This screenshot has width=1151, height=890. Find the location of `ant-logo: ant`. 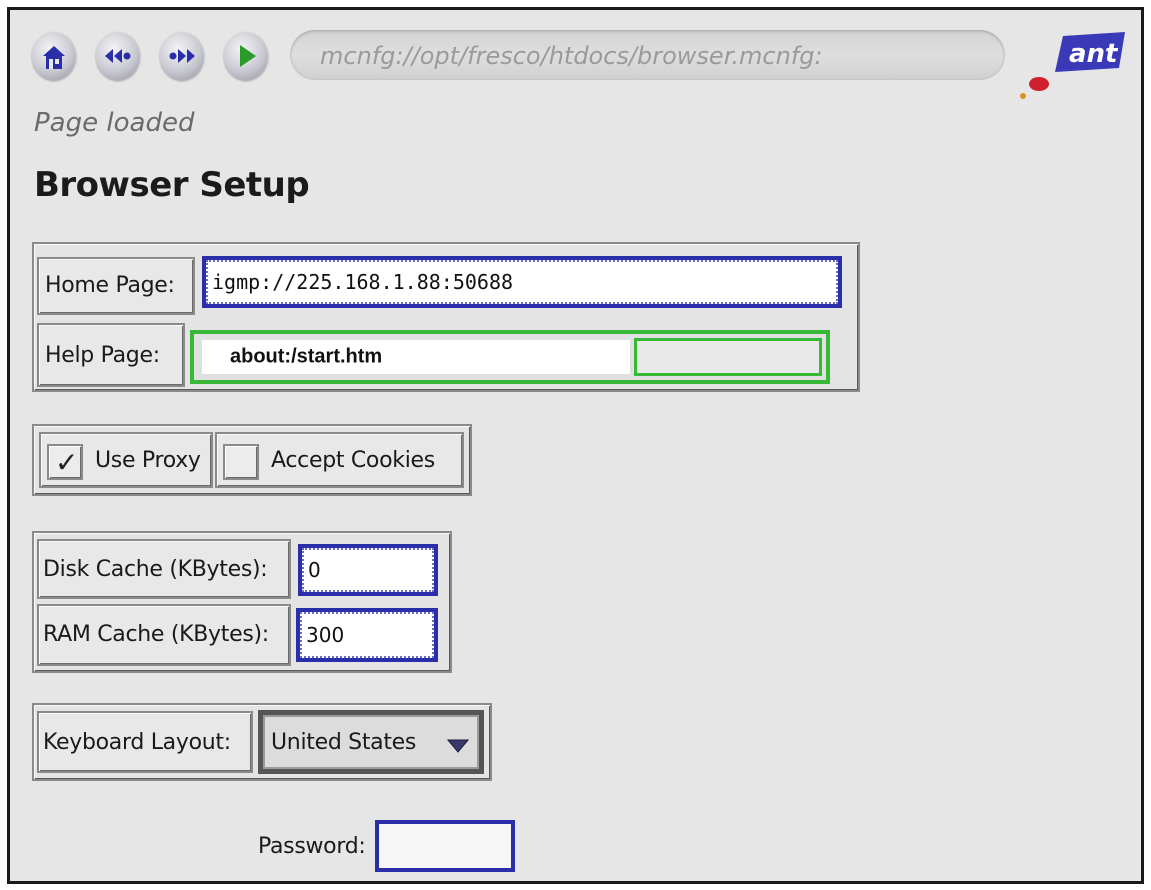

ant-logo: ant is located at coordinates (1072, 65).